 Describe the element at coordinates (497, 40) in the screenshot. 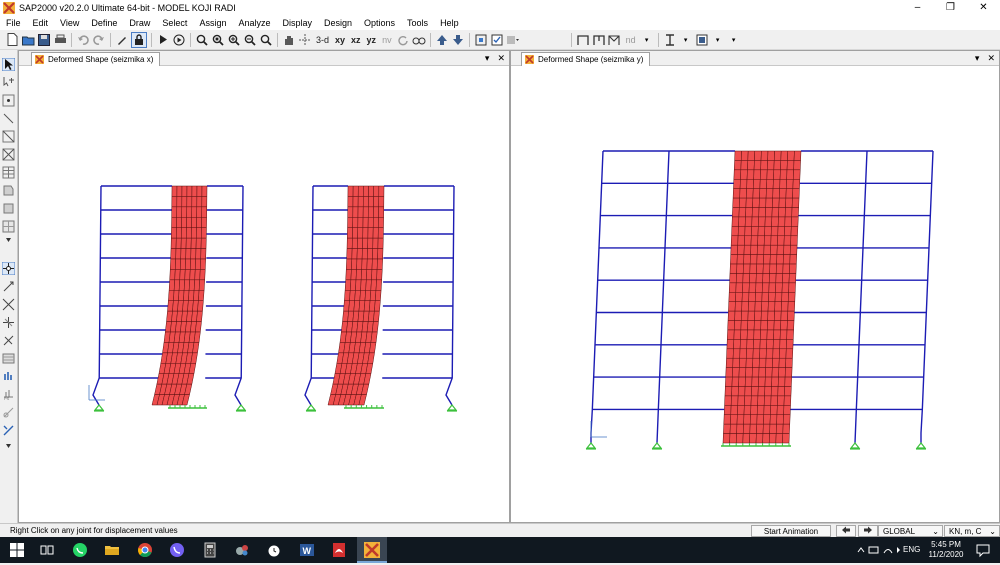

I see `set-display-icon` at that location.